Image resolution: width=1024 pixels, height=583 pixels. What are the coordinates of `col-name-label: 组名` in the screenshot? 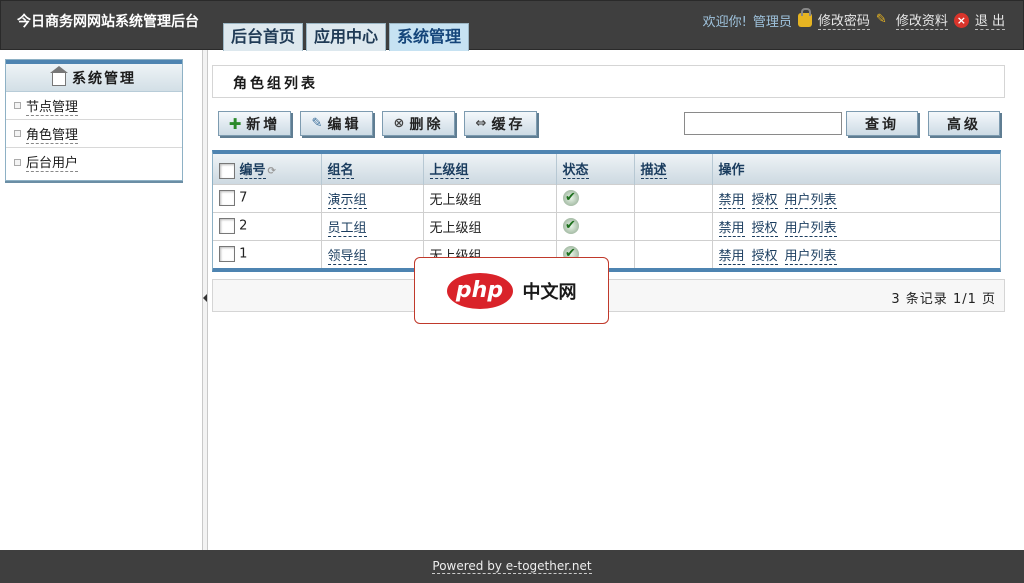 It's located at (340, 171).